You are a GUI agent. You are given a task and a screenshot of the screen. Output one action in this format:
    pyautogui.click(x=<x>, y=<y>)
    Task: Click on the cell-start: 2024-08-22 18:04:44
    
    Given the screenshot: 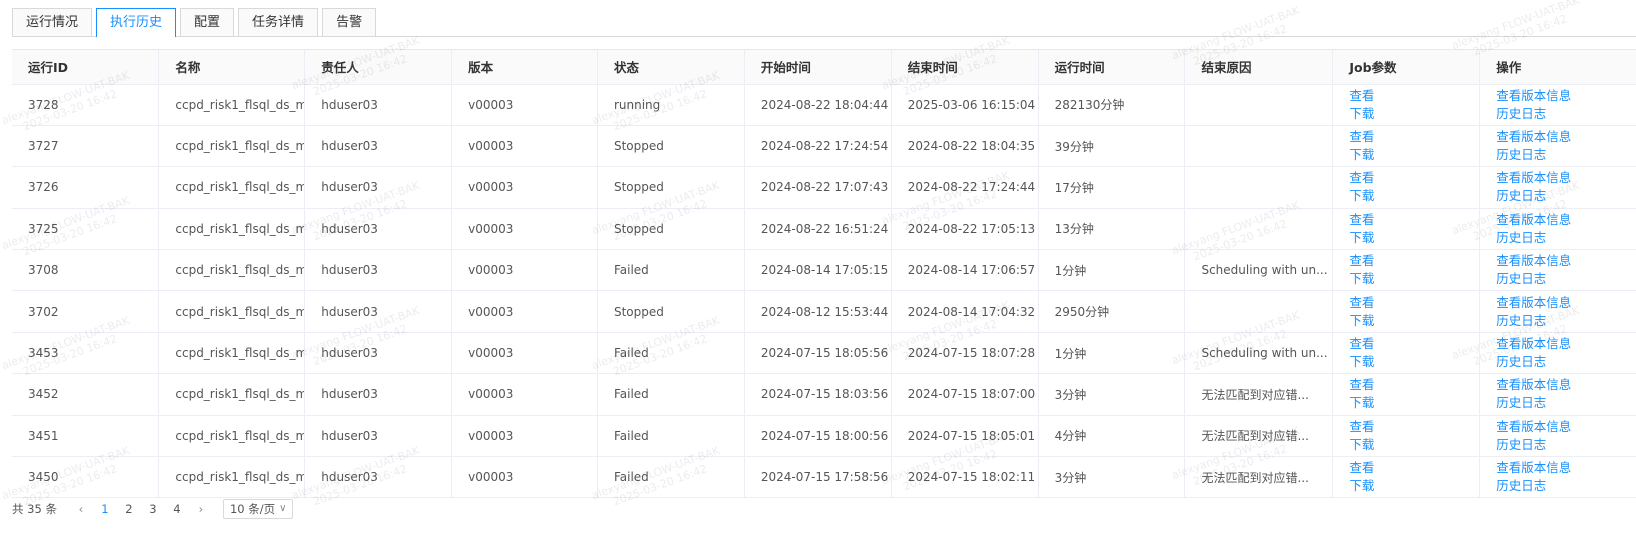 What is the action you would take?
    pyautogui.click(x=818, y=105)
    